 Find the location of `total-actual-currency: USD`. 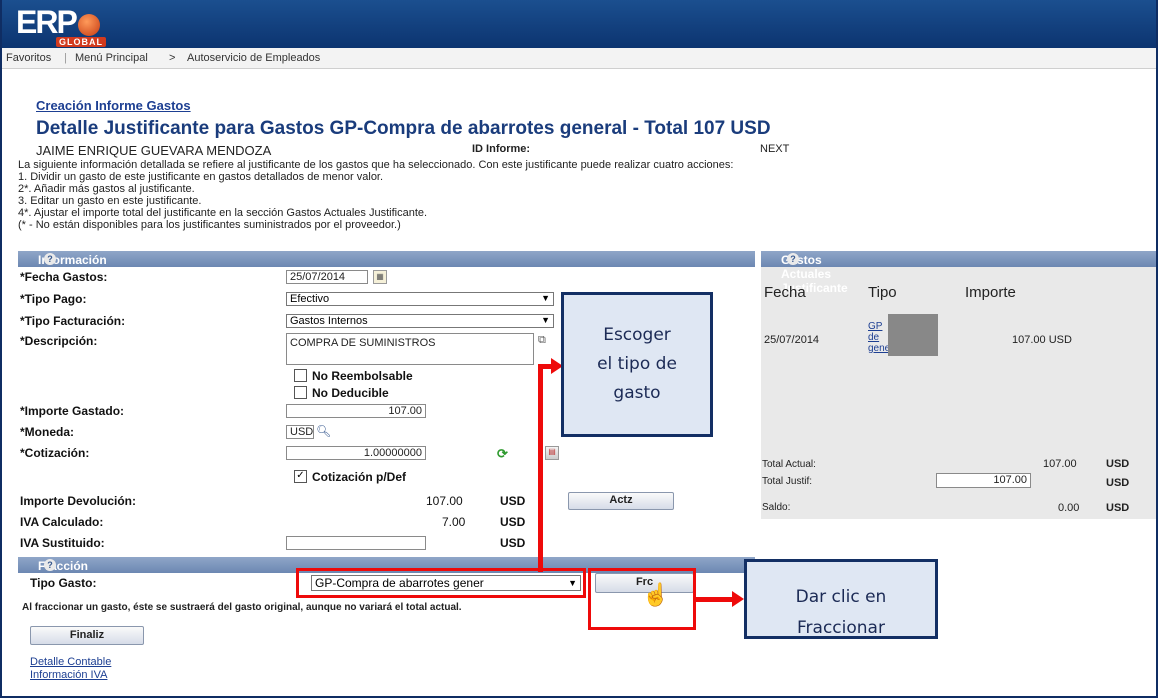

total-actual-currency: USD is located at coordinates (1118, 464).